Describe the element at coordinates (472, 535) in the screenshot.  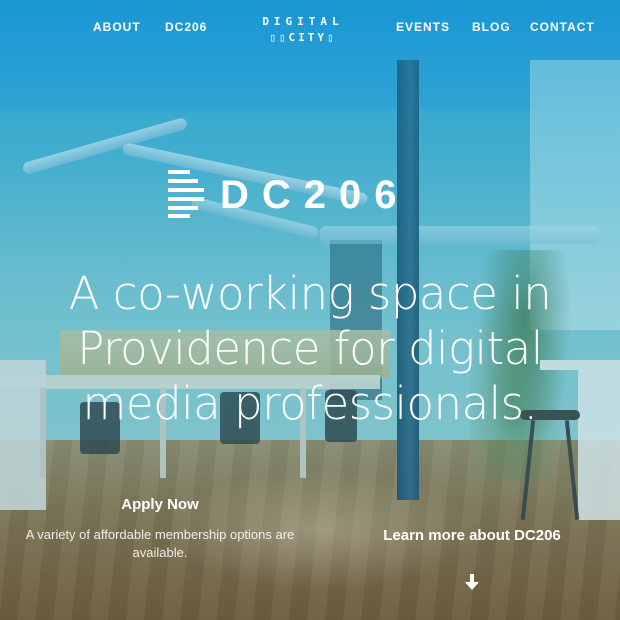
I see `learn-more-link: Learn more about DC206` at that location.